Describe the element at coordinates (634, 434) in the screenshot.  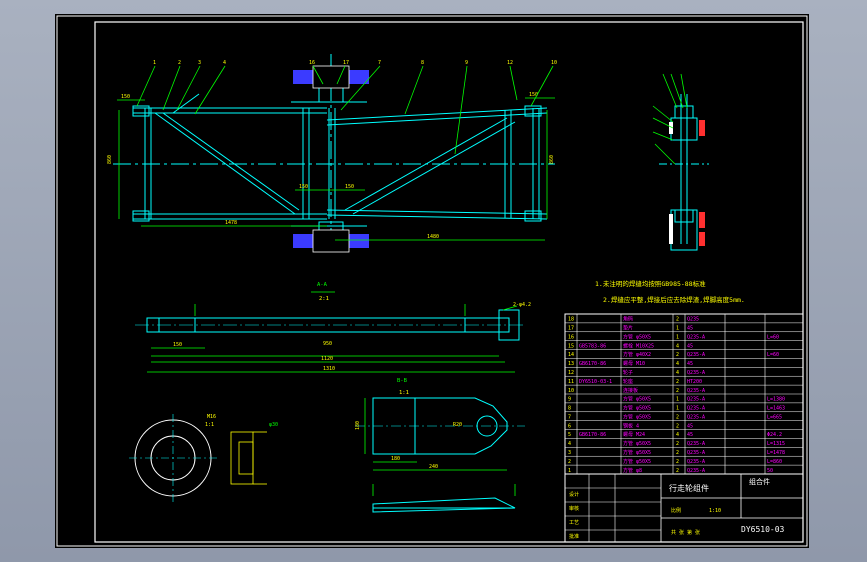
I see `bom-cell: 螺母 M24` at that location.